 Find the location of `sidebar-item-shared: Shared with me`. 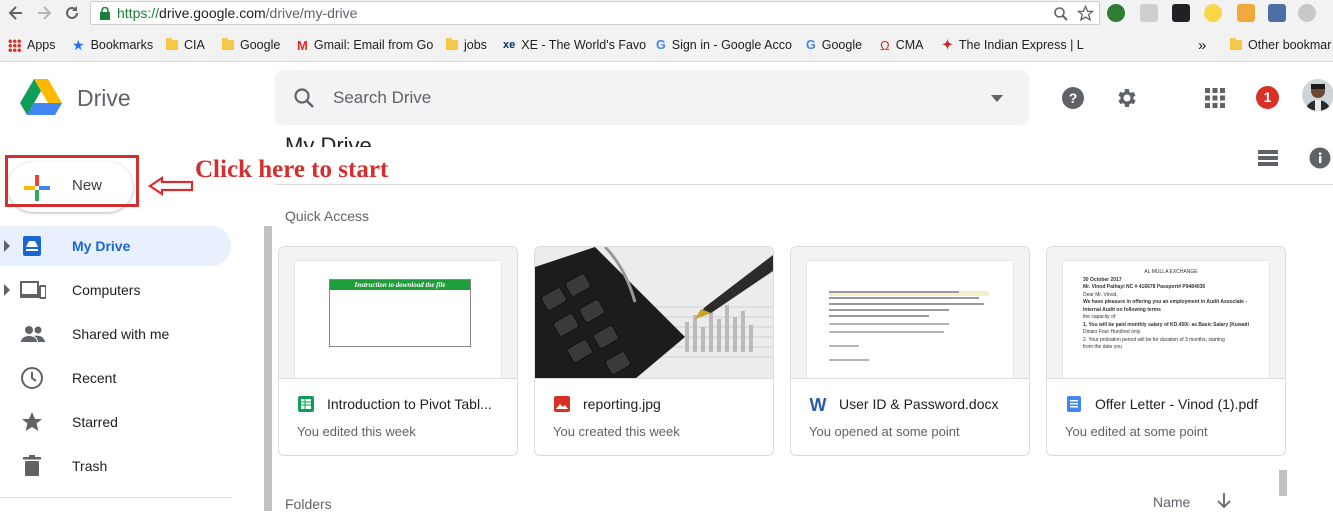

sidebar-item-shared: Shared with me is located at coordinates (115, 334).